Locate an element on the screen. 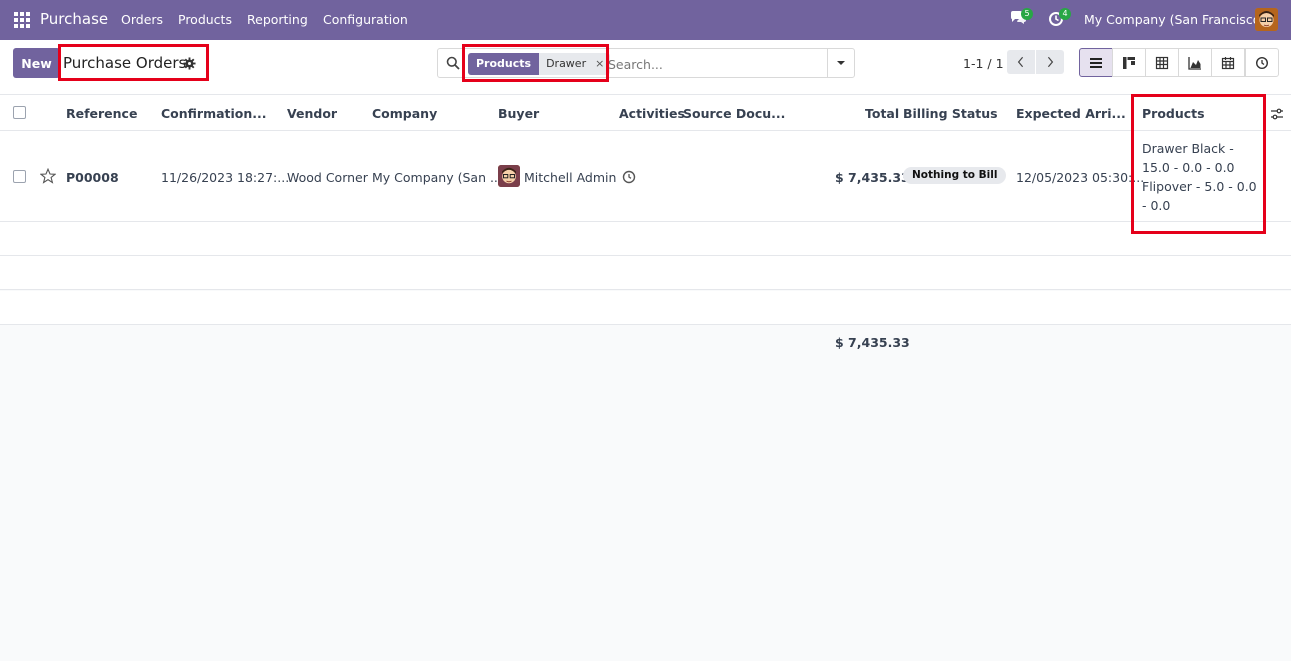 The height and width of the screenshot is (661, 1291). chevron-left-icon is located at coordinates (1020, 62).